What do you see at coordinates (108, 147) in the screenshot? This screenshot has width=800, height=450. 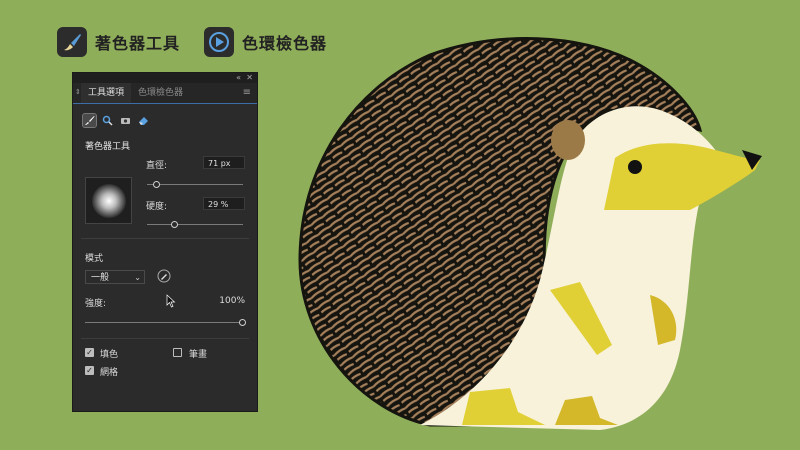 I see `section-title: 著色器工具` at bounding box center [108, 147].